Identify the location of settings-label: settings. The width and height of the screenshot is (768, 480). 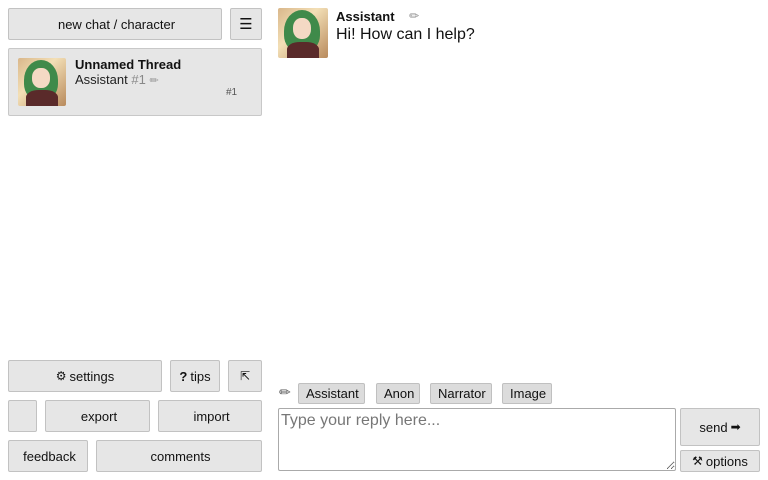
(92, 376).